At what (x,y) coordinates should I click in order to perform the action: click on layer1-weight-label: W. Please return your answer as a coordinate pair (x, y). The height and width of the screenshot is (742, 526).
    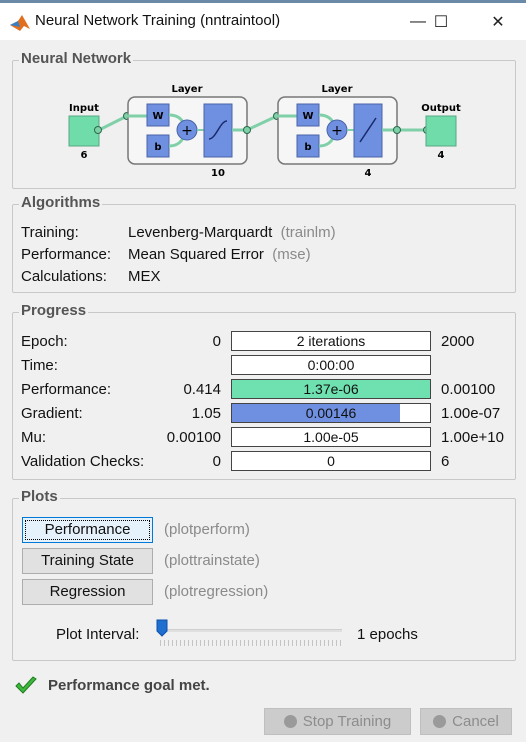
    Looking at the image, I should click on (157, 116).